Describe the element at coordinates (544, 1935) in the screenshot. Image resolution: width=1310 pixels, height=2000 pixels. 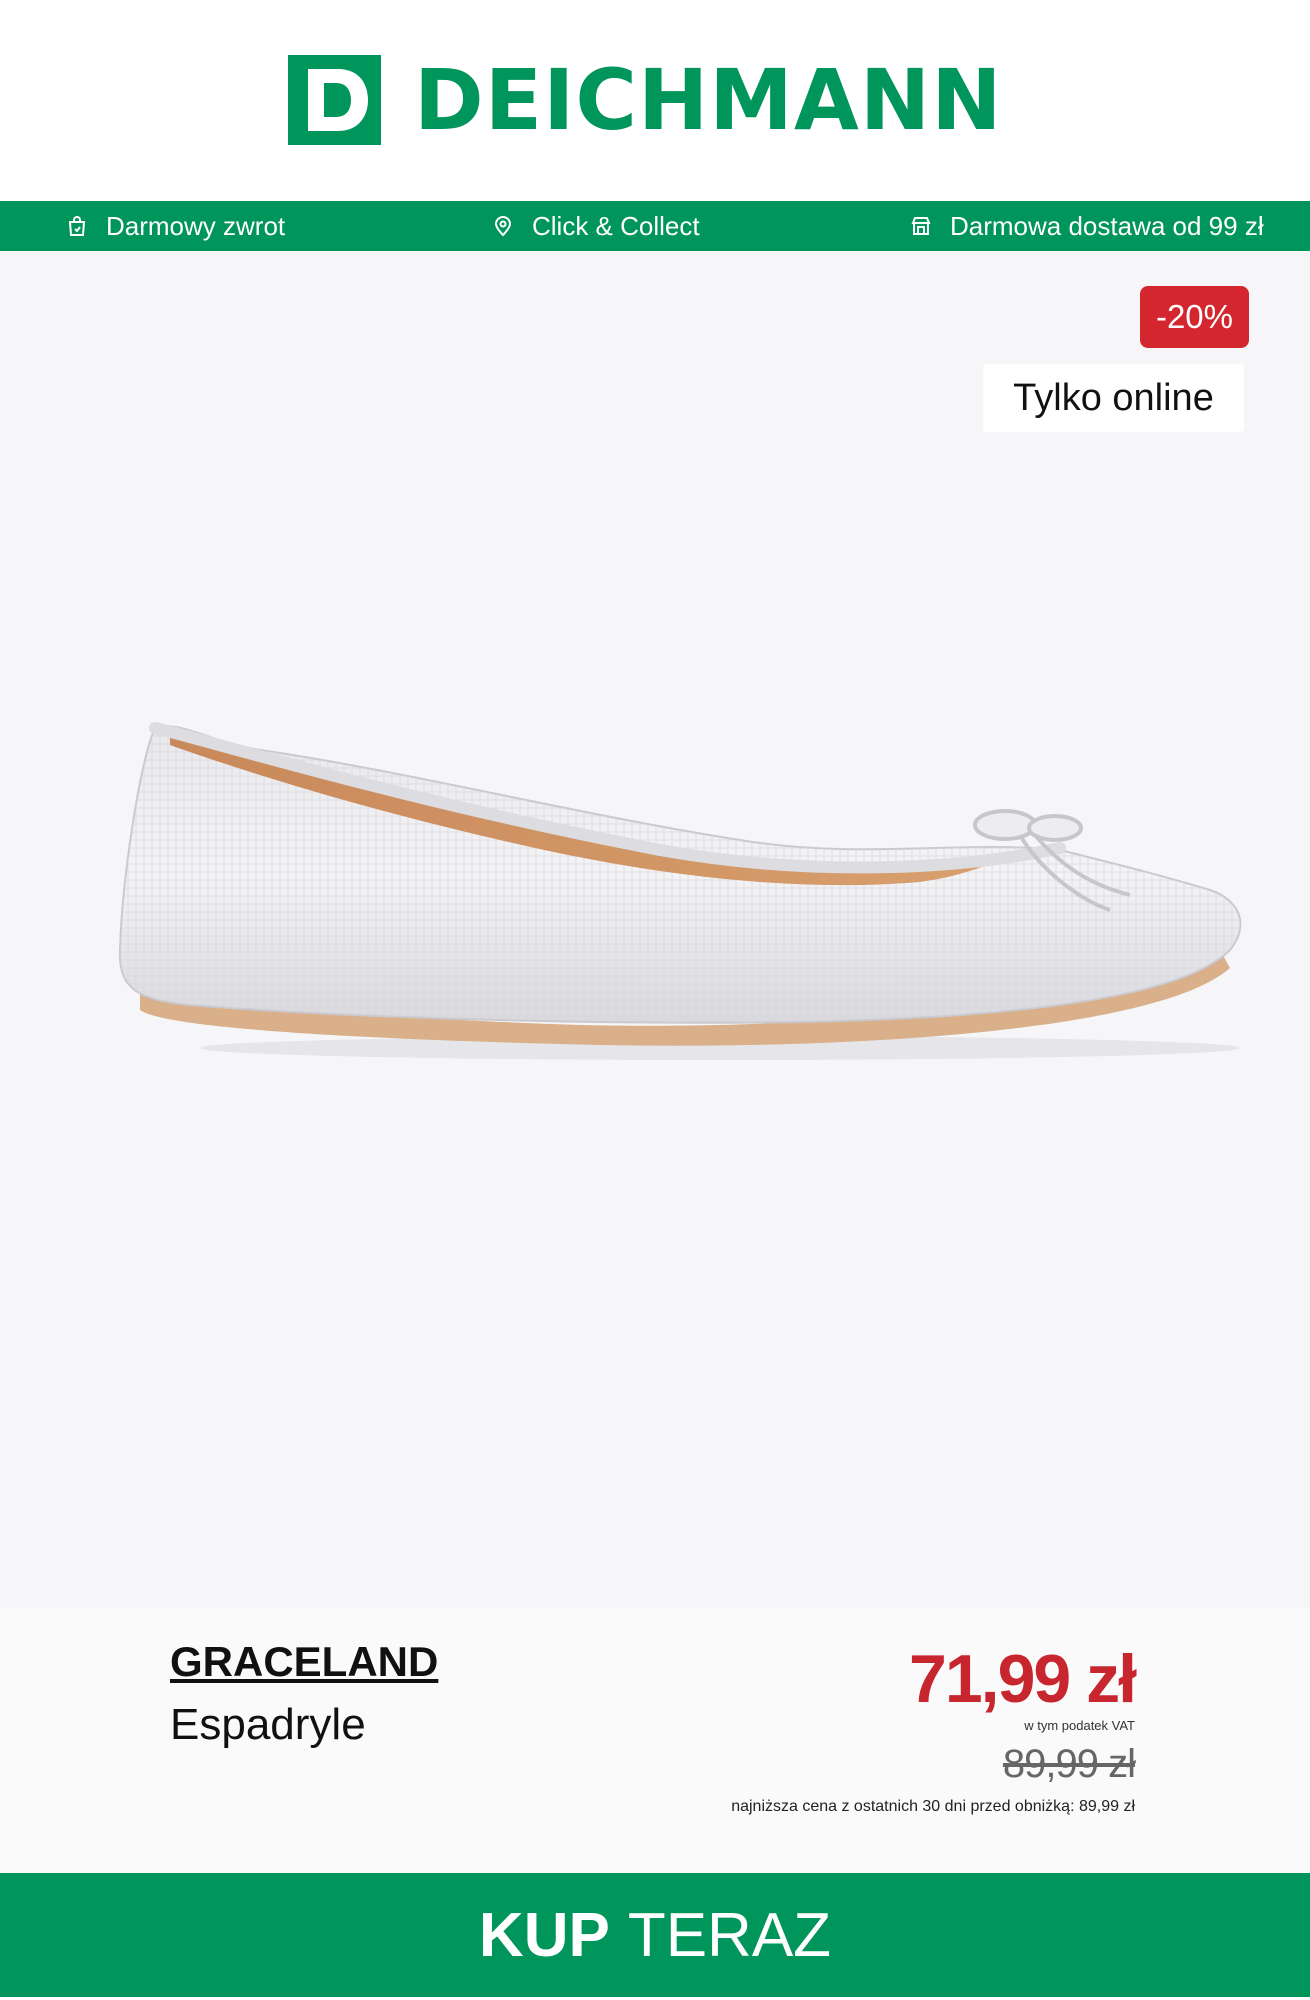
I see `cta-bold-label: KUP` at that location.